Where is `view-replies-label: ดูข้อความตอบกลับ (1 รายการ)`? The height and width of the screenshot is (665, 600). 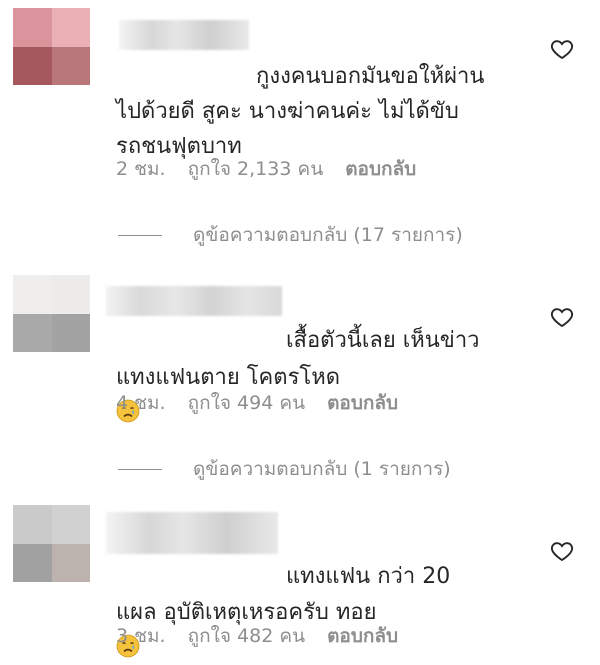 view-replies-label: ดูข้อความตอบกลับ (1 รายการ) is located at coordinates (322, 469).